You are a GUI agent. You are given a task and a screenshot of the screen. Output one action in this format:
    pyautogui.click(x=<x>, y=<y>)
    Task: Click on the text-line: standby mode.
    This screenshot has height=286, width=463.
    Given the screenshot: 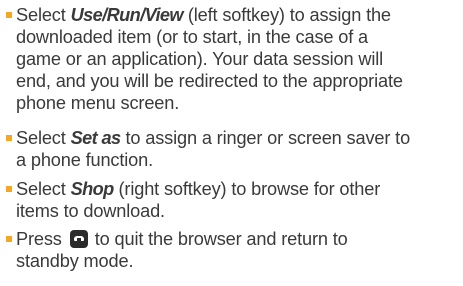 What is the action you would take?
    pyautogui.click(x=75, y=261)
    